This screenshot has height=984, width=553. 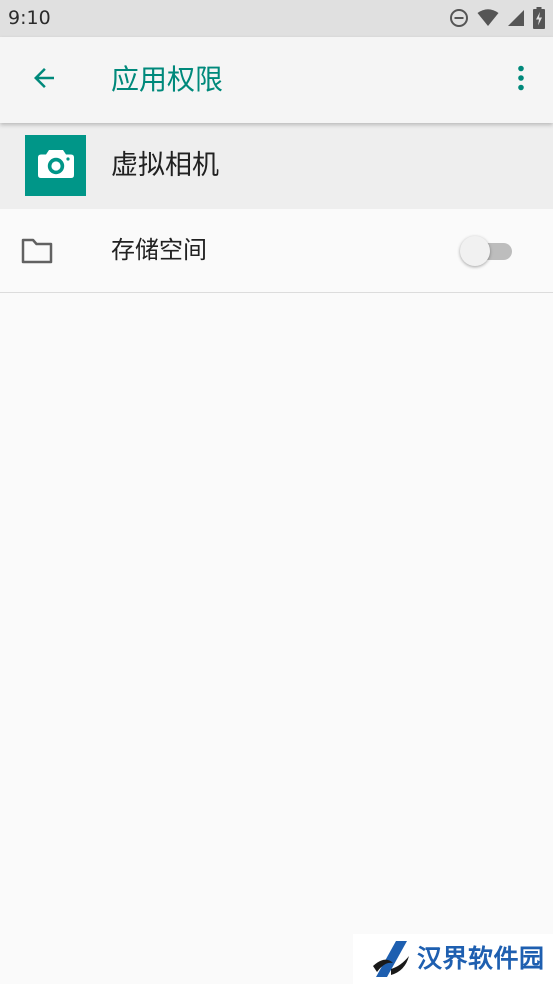 I want to click on status-bar: 9:10, so click(x=276, y=18).